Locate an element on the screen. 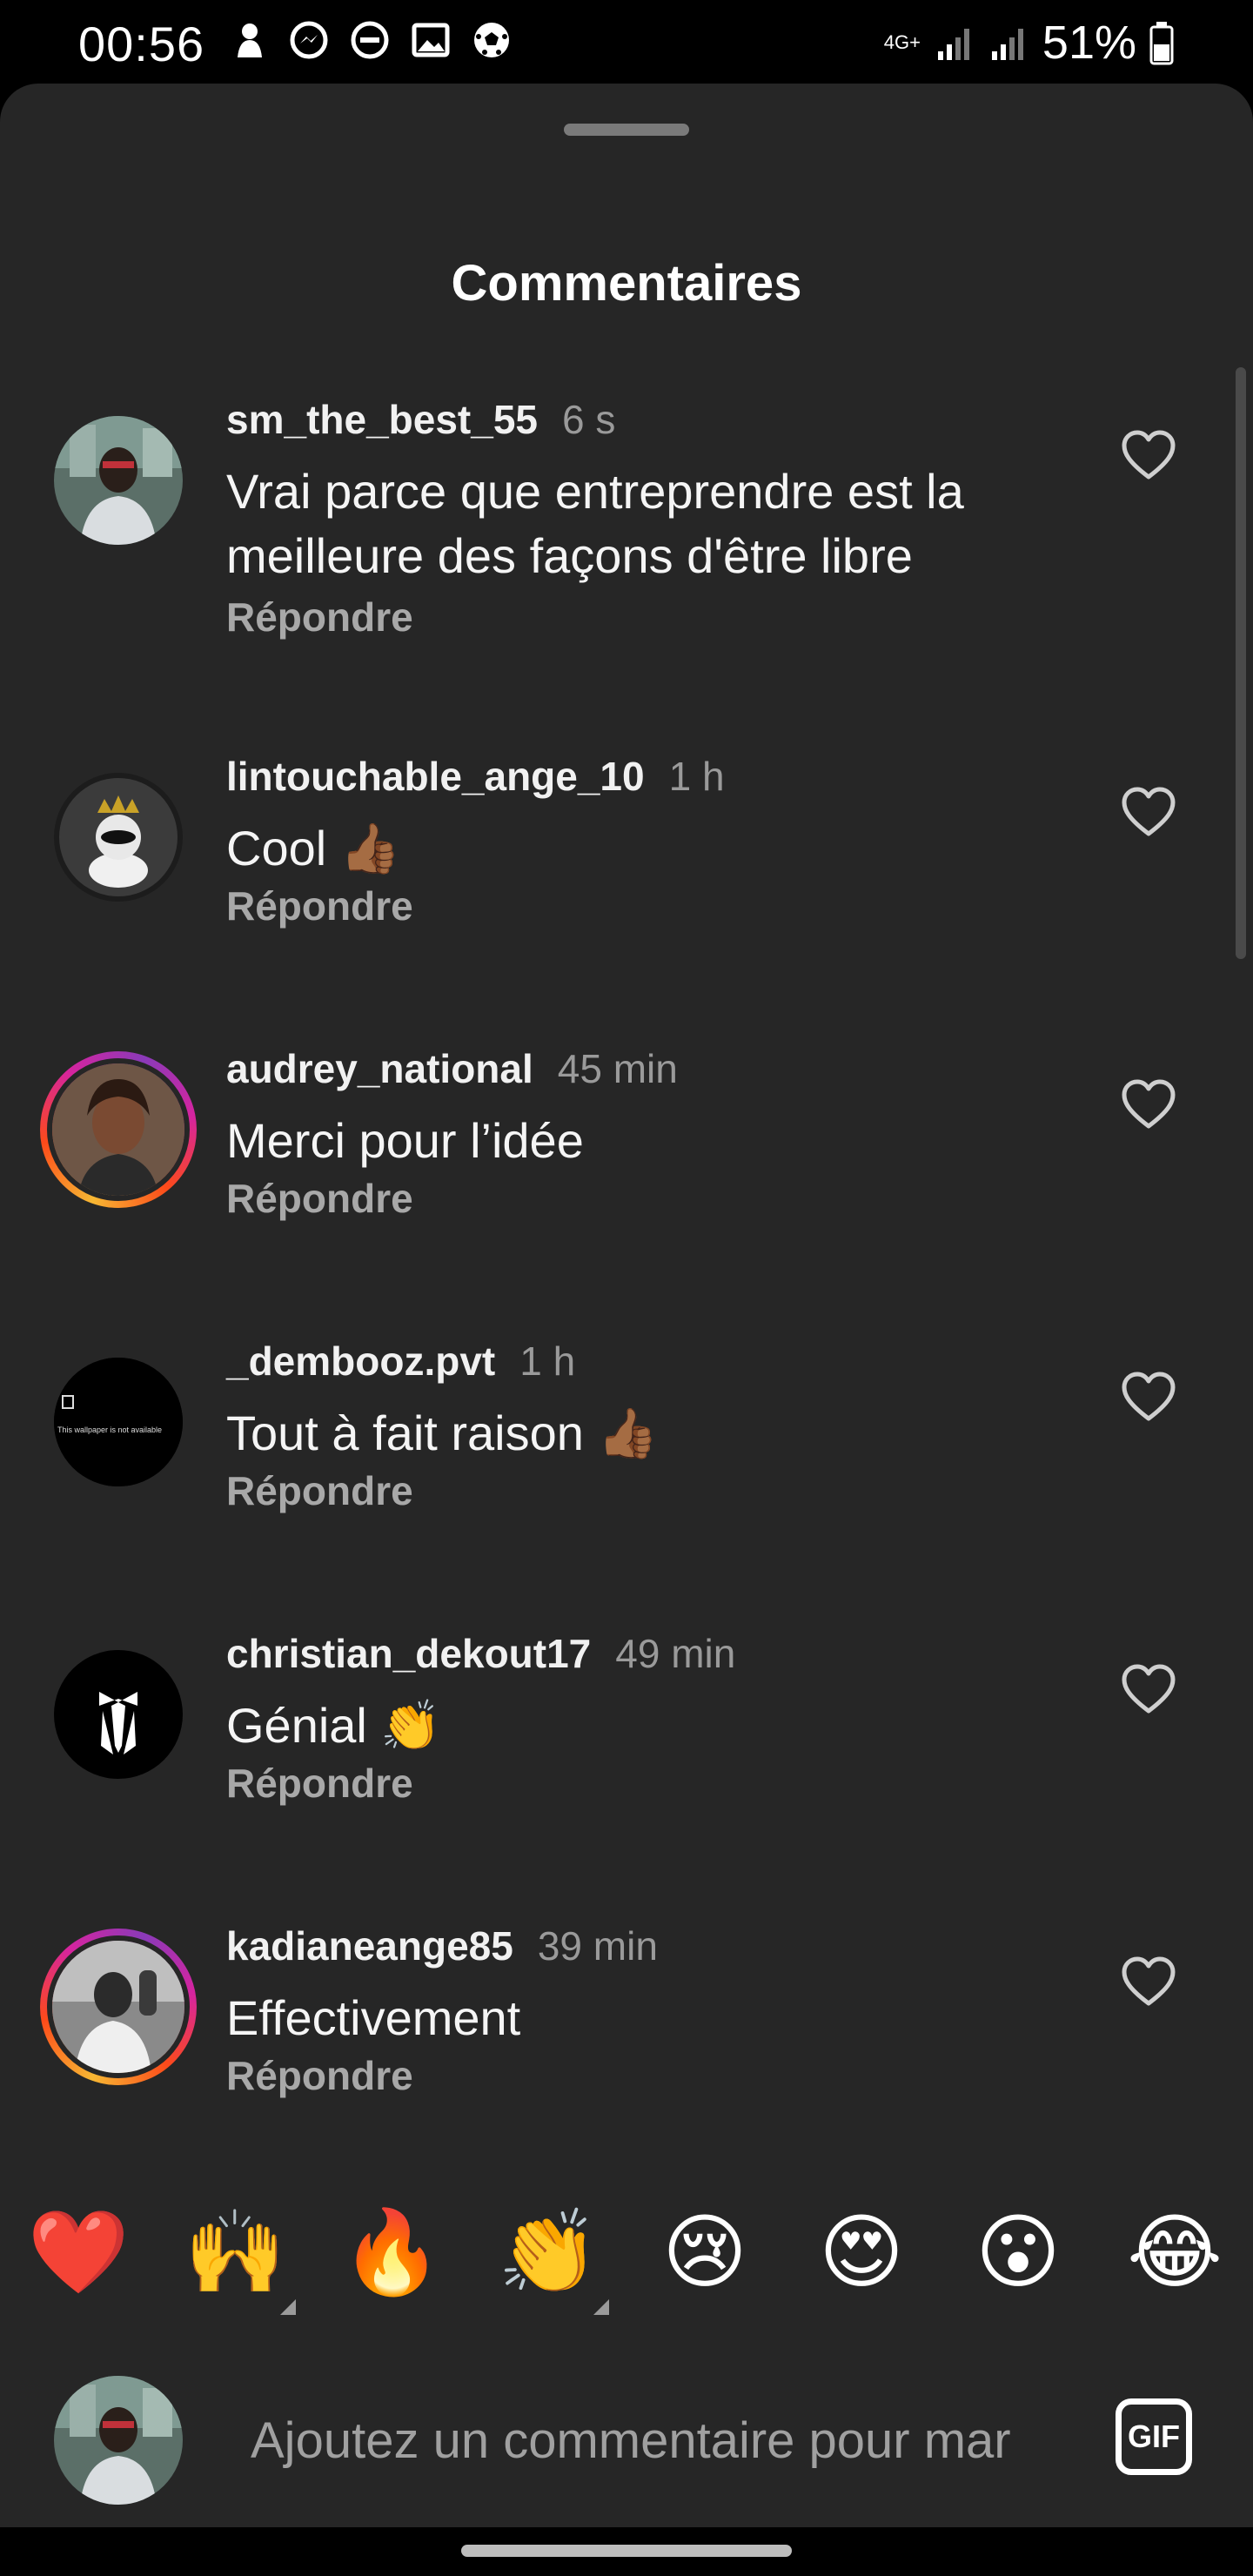 The width and height of the screenshot is (1253, 2576). notification-icons is located at coordinates (372, 40).